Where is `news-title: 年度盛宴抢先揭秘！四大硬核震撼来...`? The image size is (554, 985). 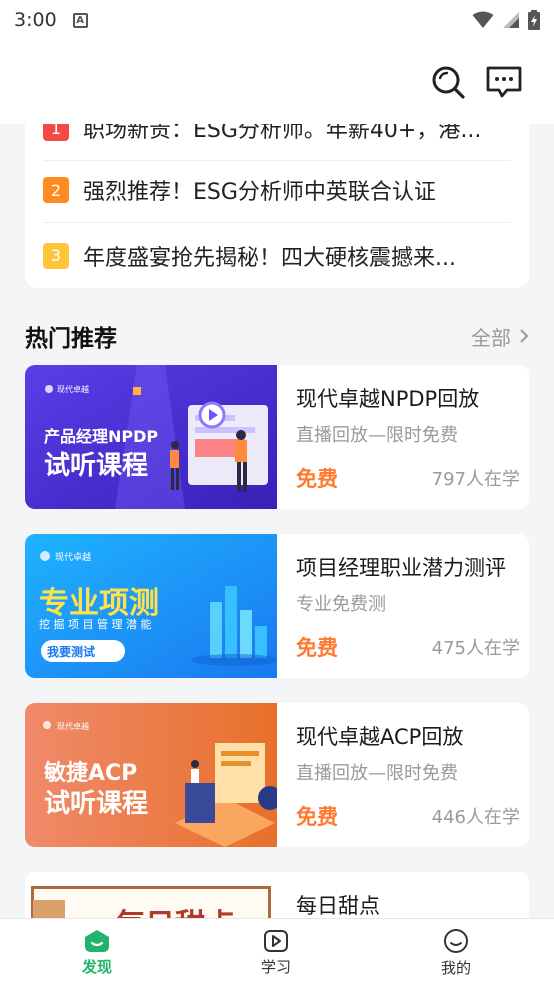 news-title: 年度盛宴抢先揭秘！四大硬核震撼来... is located at coordinates (269, 258).